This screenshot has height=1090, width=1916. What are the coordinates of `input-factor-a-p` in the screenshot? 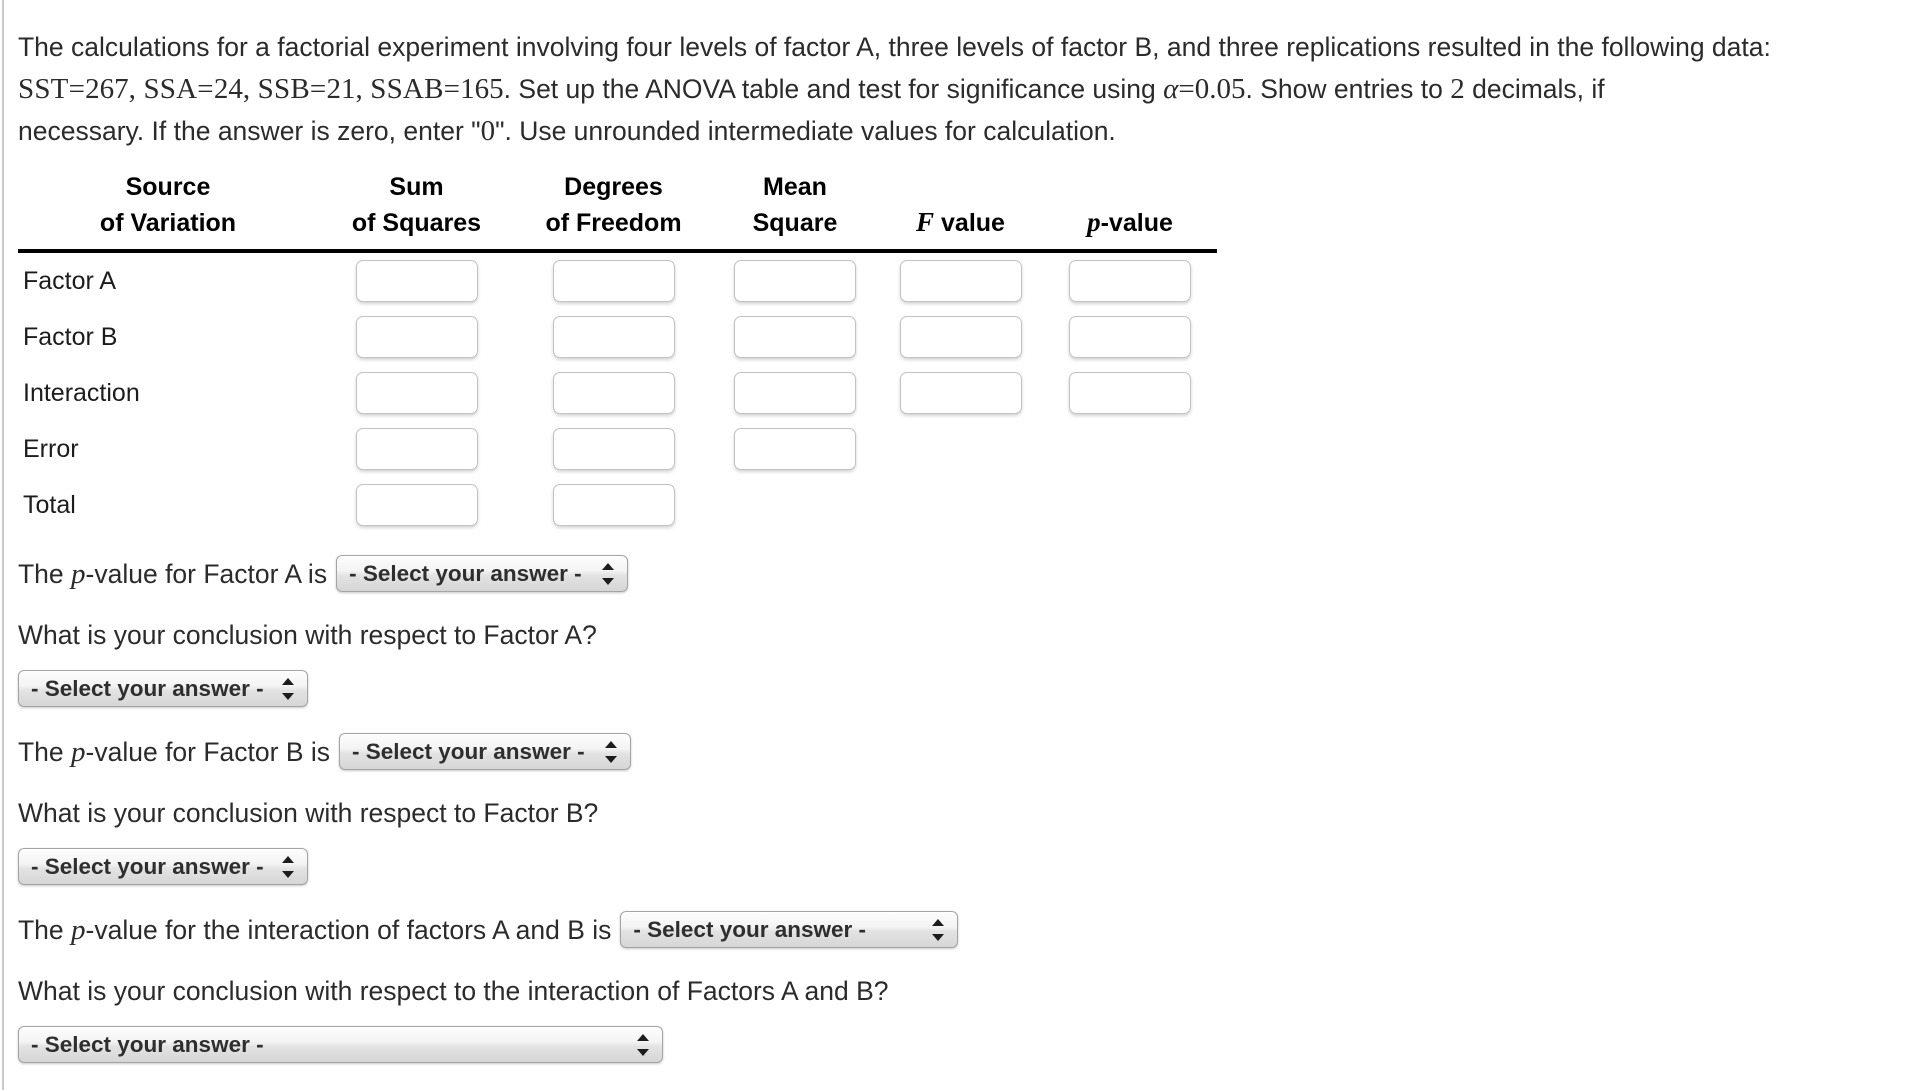 It's located at (1130, 281).